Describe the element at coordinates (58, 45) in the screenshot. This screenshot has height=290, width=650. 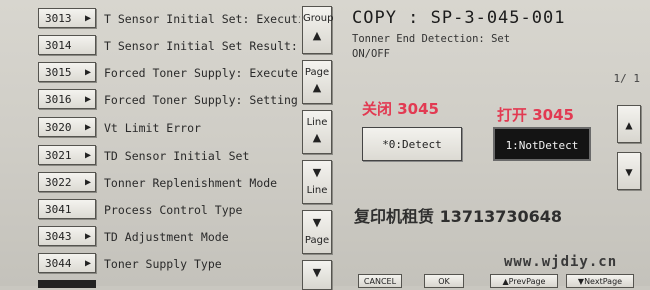
I see `sp-code: 3014` at that location.